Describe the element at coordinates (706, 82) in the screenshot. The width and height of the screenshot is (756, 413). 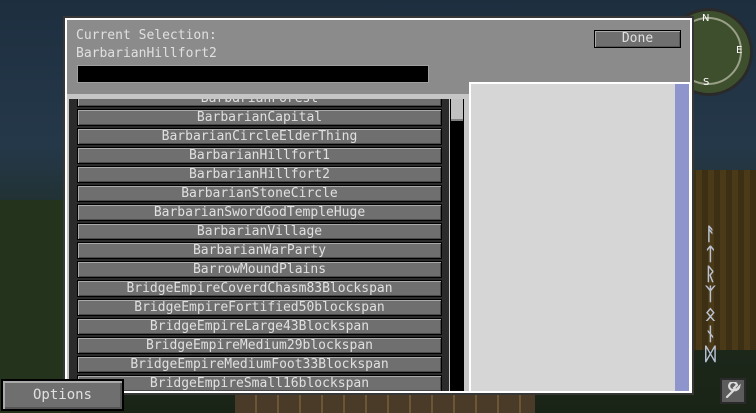
I see `minimap-south-label: S` at that location.